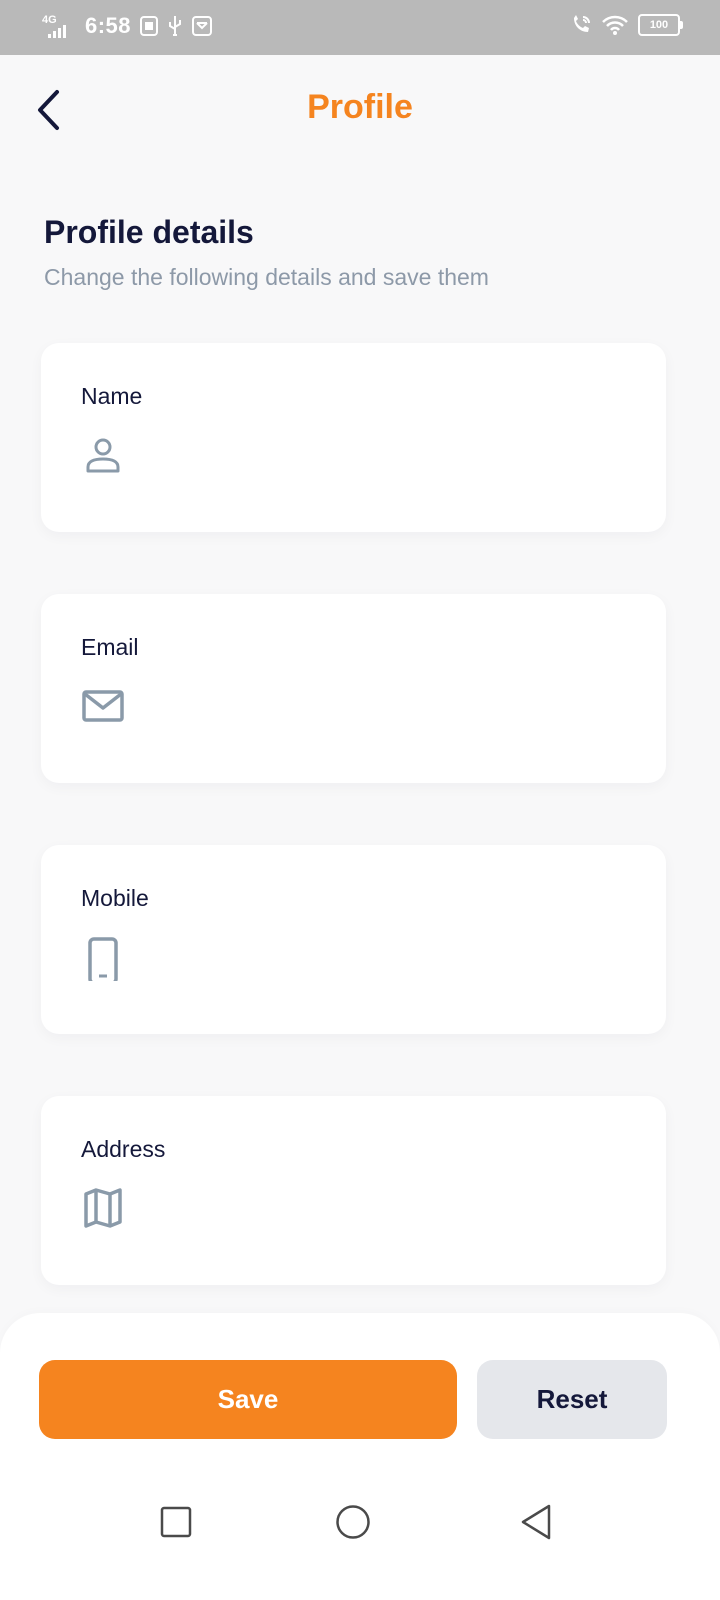 The image size is (720, 1600). I want to click on name-card: Name, so click(353, 437).